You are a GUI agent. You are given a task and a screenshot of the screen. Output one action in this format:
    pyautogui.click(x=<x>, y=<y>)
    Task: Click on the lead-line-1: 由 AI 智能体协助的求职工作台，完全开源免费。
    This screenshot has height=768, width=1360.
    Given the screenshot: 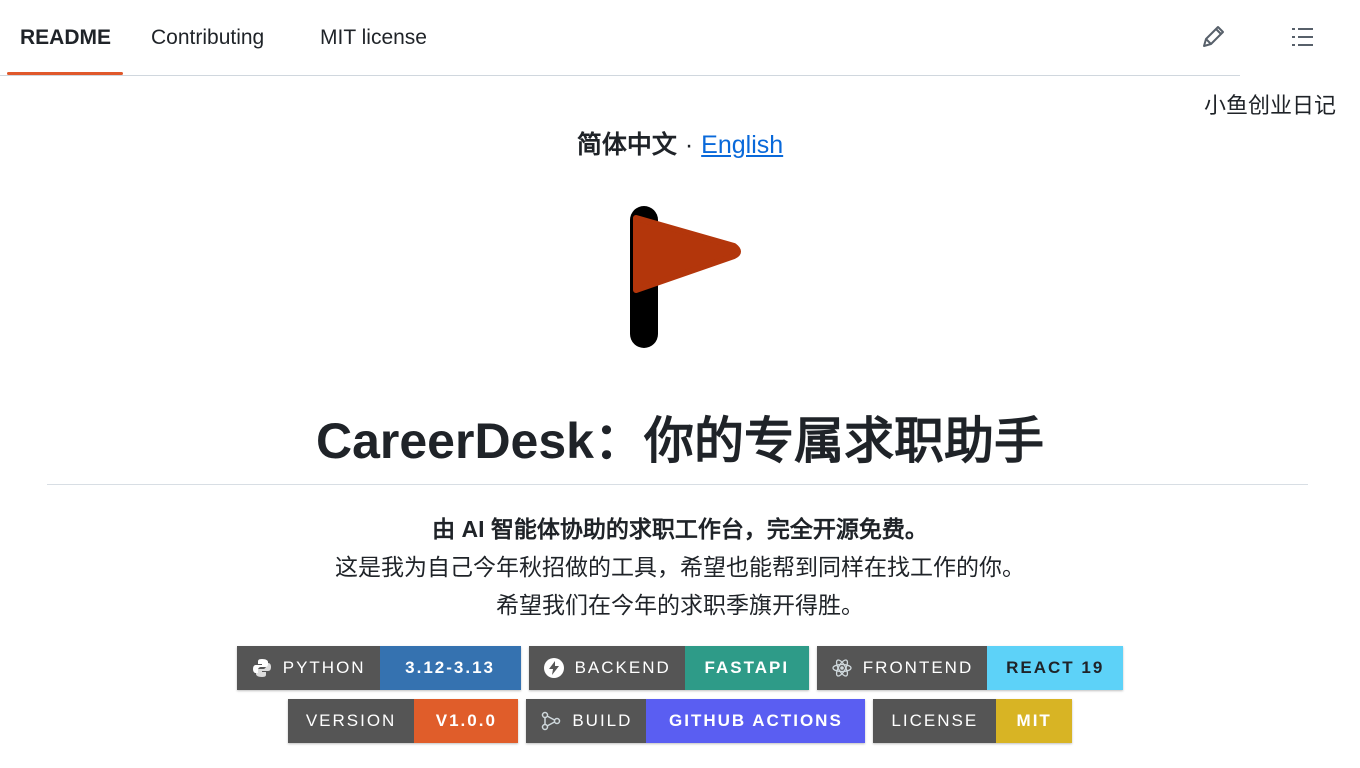 What is the action you would take?
    pyautogui.click(x=680, y=529)
    